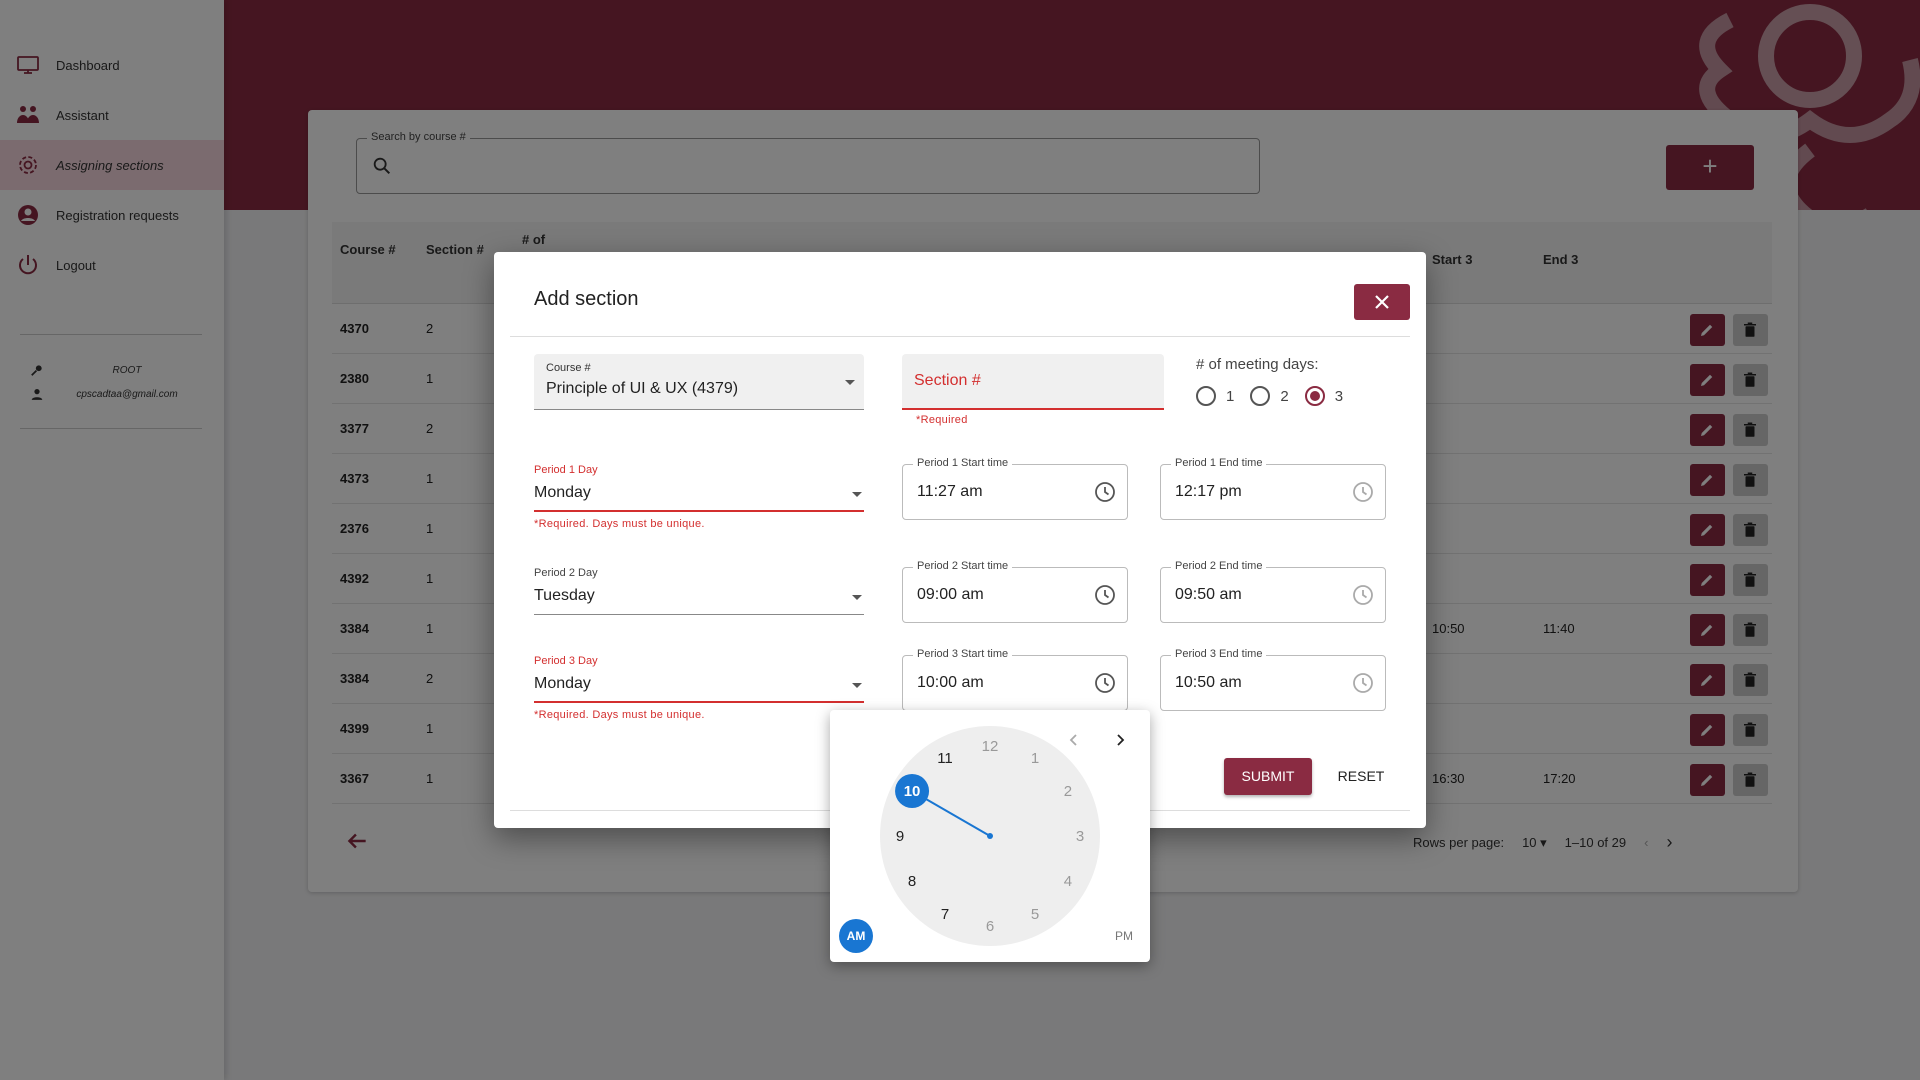  Describe the element at coordinates (1277, 396) in the screenshot. I see `meeting-days-radio-group: 1 2 3` at that location.